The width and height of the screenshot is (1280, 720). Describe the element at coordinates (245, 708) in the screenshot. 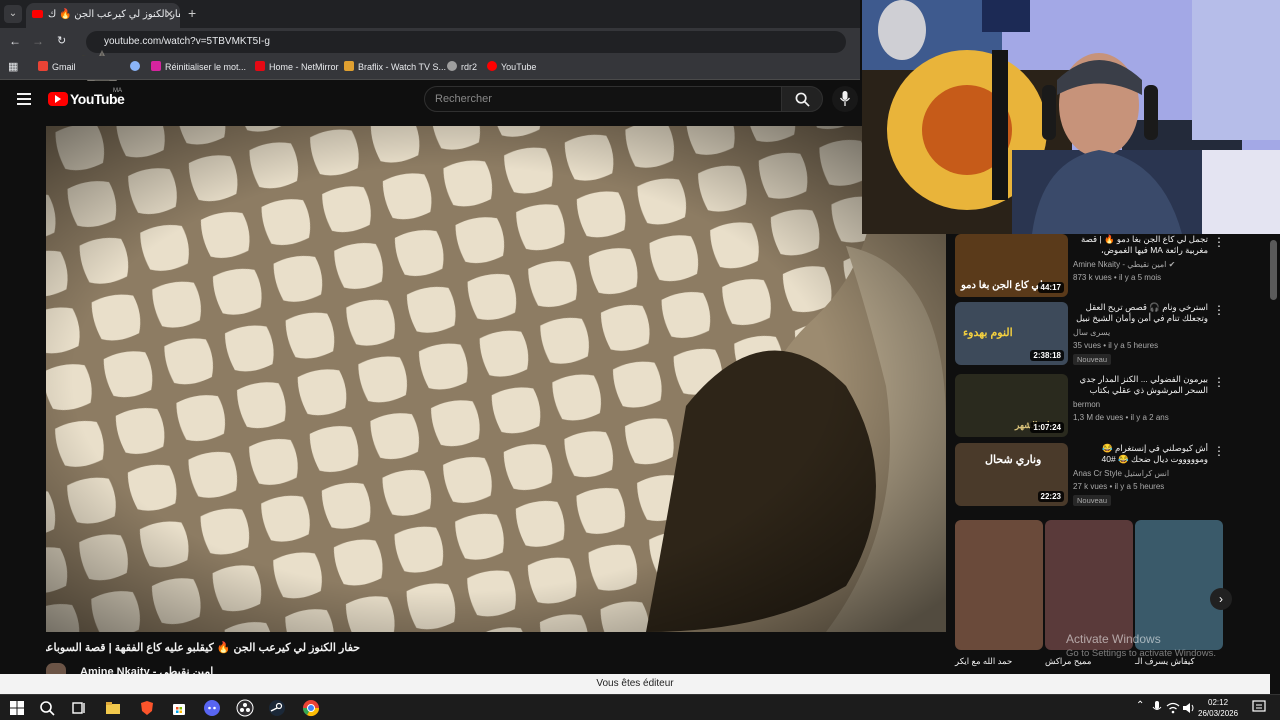

I see `obs-icon` at that location.